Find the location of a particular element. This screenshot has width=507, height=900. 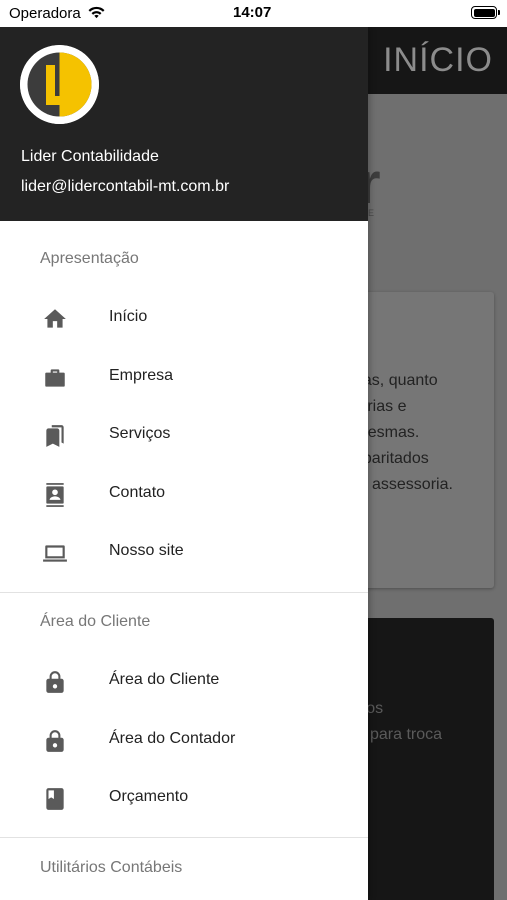

nav-item-area-do-contador: Área do Contador is located at coordinates (184, 740).